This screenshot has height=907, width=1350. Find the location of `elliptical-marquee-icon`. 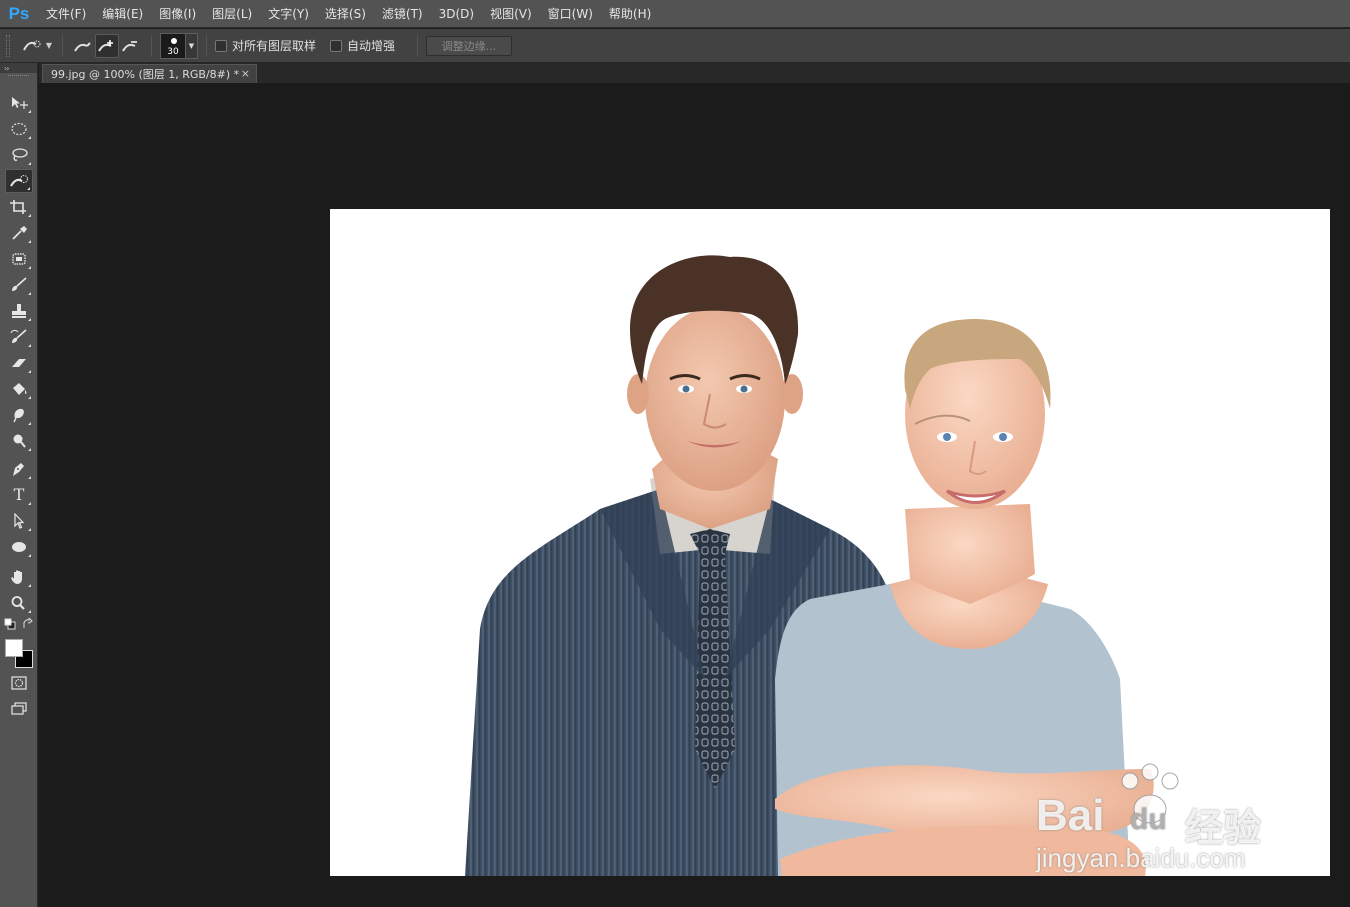

elliptical-marquee-icon is located at coordinates (19, 129).